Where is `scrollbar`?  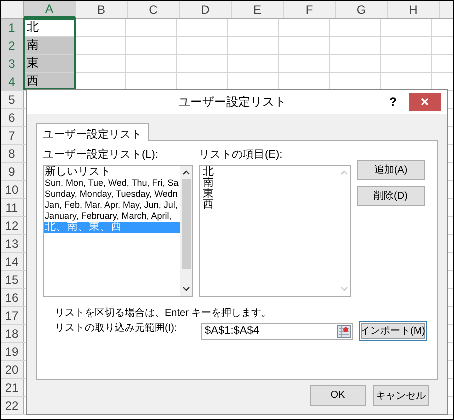
scrollbar is located at coordinates (186, 231).